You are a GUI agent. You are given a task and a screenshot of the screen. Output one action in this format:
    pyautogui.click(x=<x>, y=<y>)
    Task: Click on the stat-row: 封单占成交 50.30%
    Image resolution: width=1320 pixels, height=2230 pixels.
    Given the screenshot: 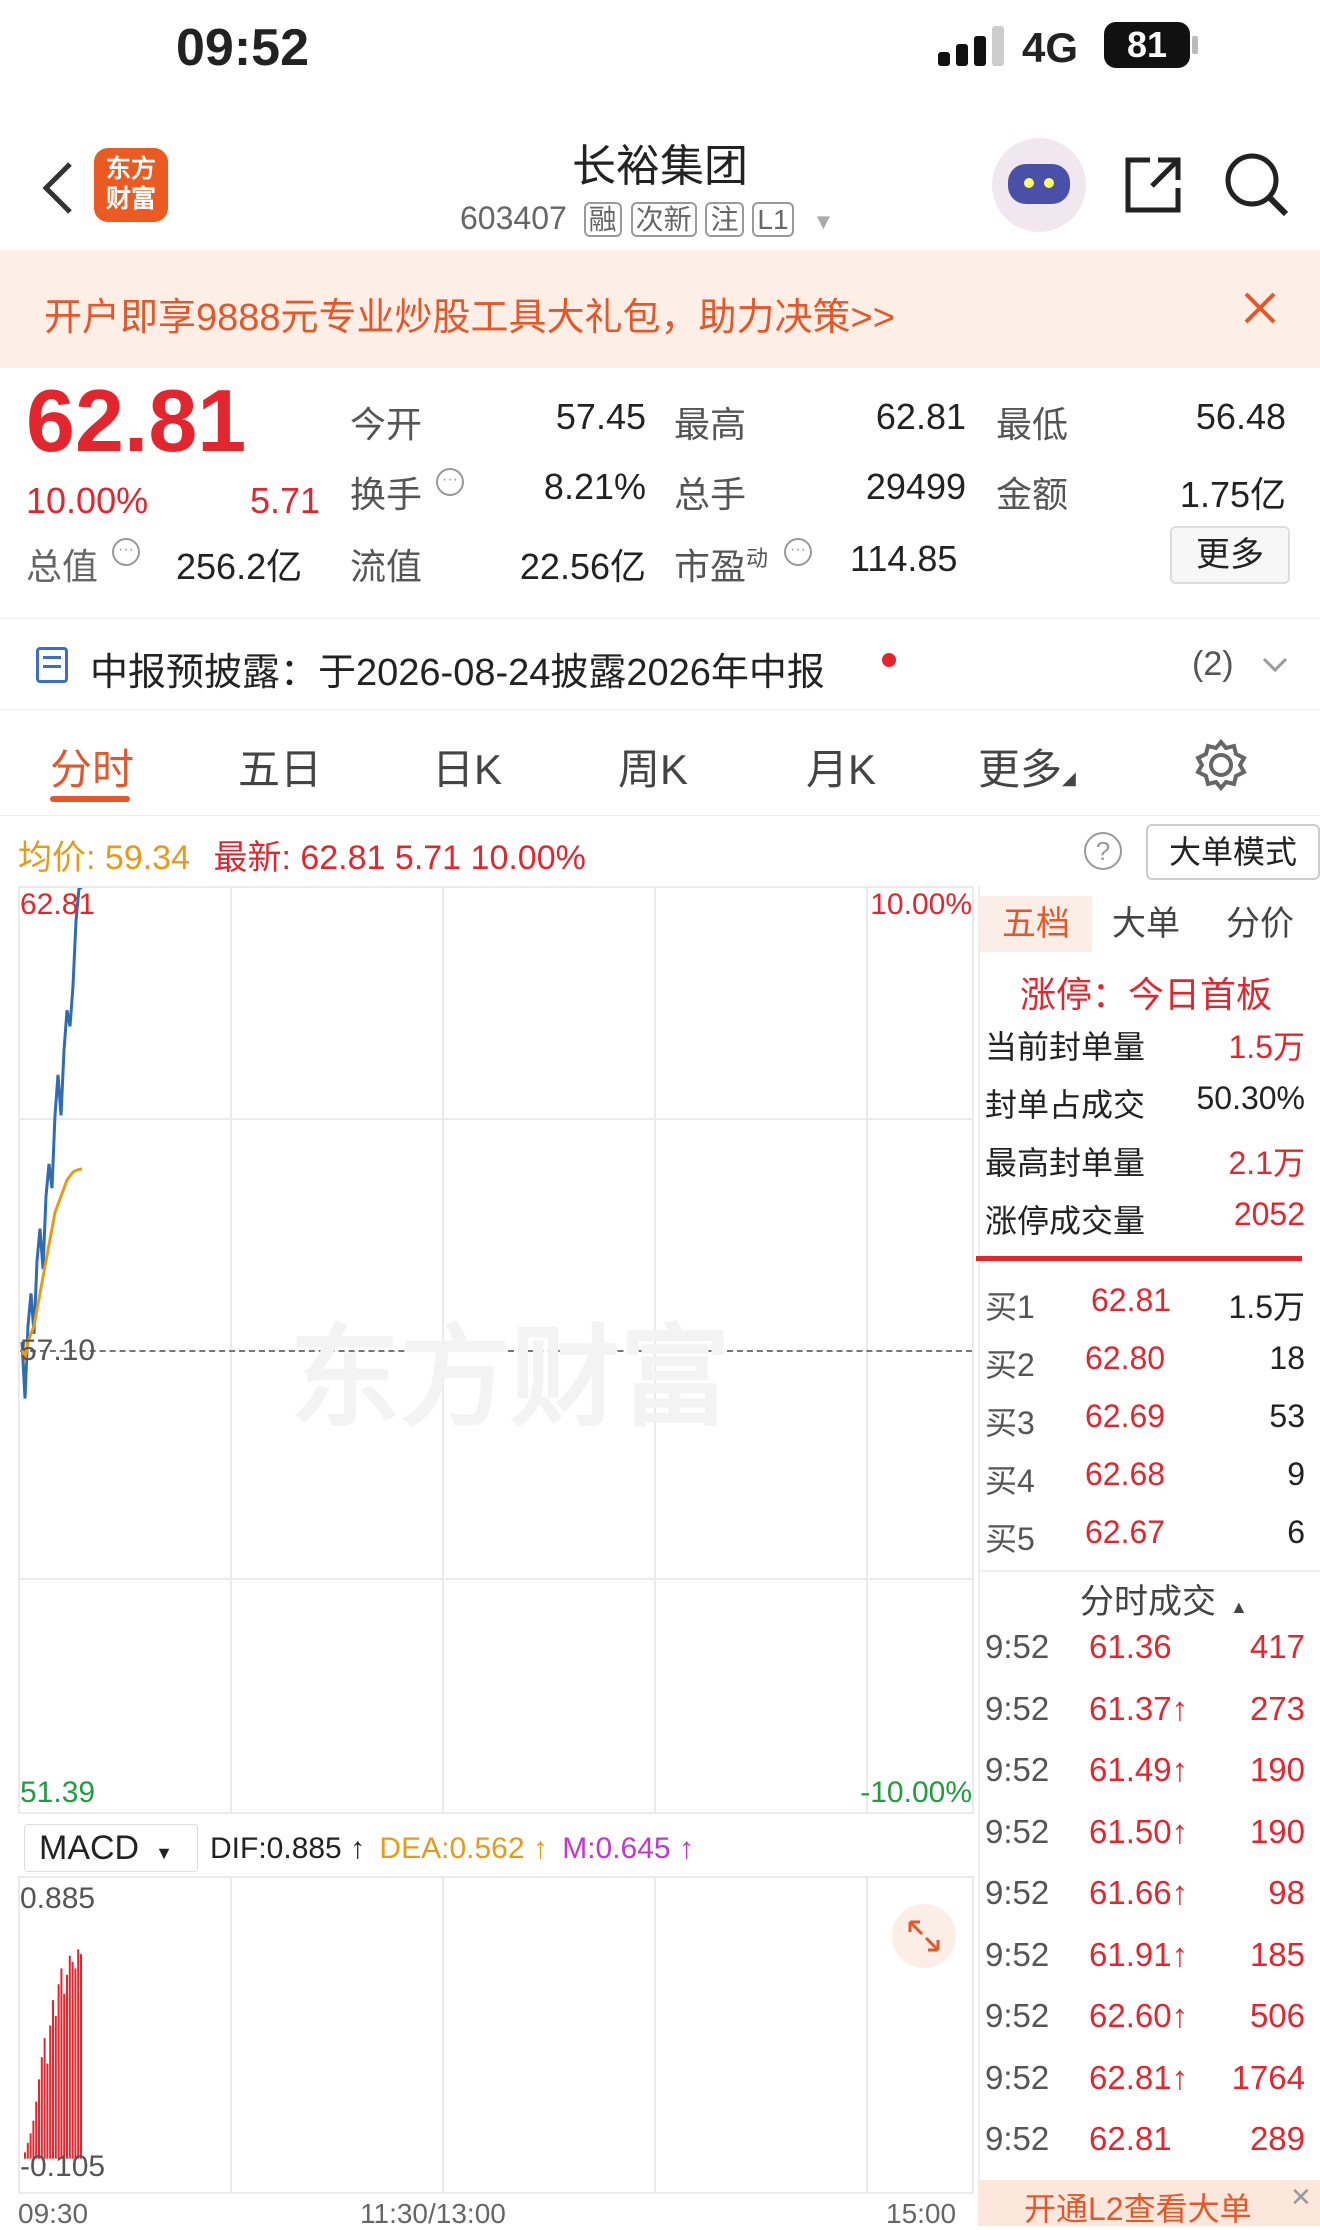 What is the action you would take?
    pyautogui.click(x=1150, y=1103)
    